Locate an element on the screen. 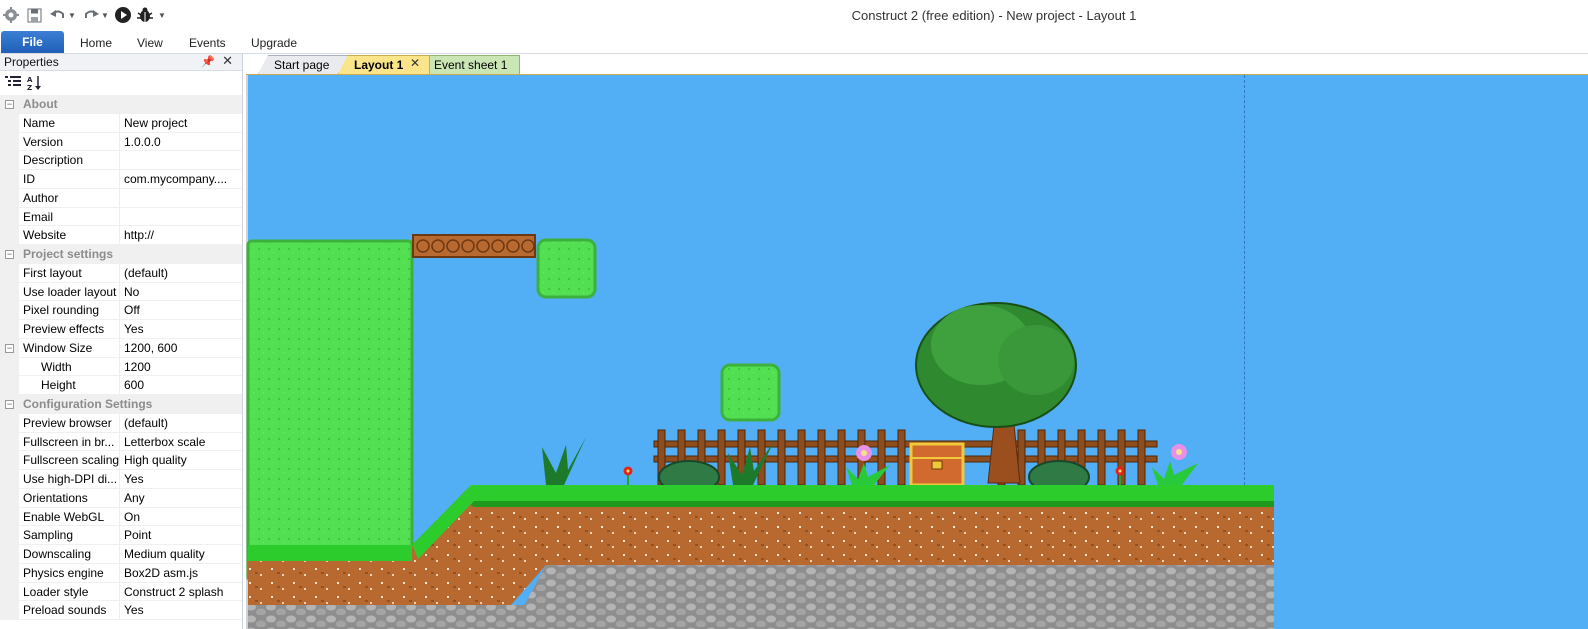 Image resolution: width=1588 pixels, height=629 pixels. tab-events: Events is located at coordinates (207, 43).